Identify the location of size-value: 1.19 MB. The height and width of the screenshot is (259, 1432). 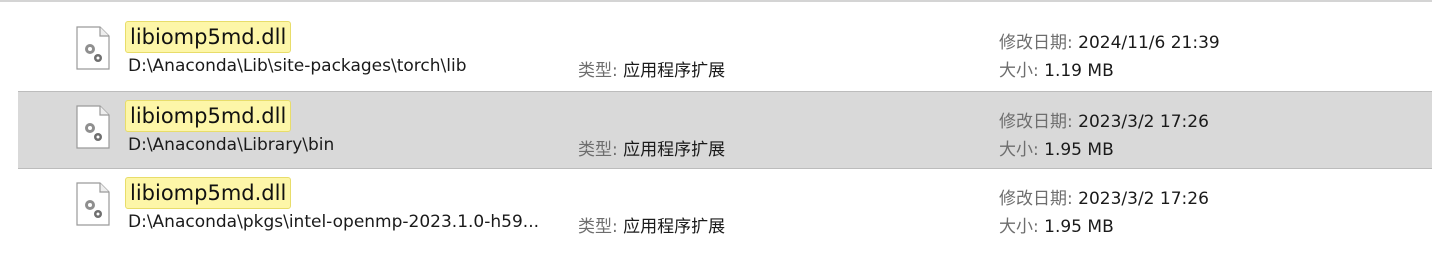
(1079, 71).